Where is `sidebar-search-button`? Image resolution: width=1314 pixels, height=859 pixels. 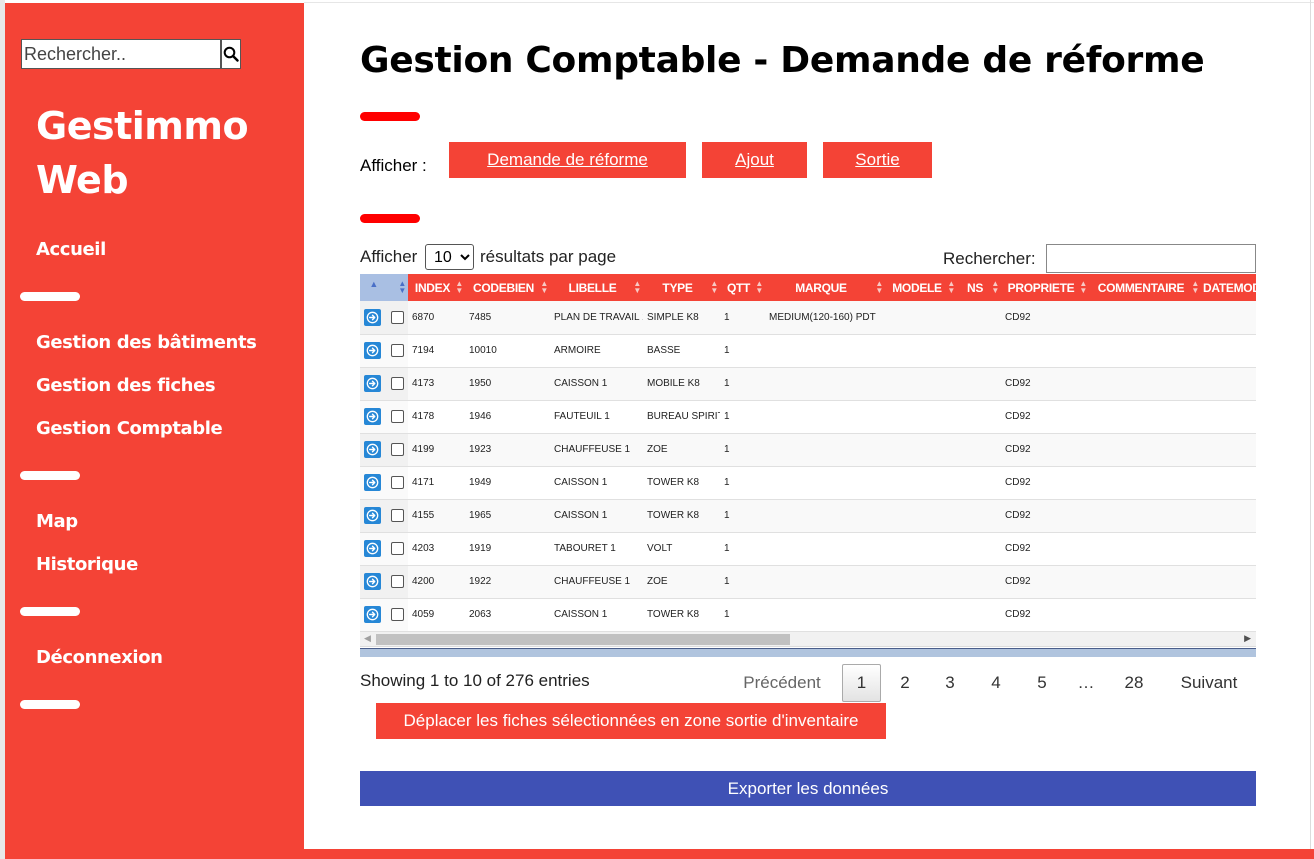 sidebar-search-button is located at coordinates (231, 54).